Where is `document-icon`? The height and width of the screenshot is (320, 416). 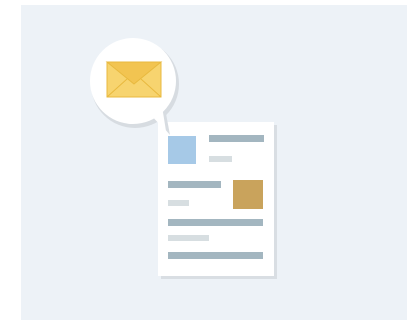
document-icon is located at coordinates (217, 200).